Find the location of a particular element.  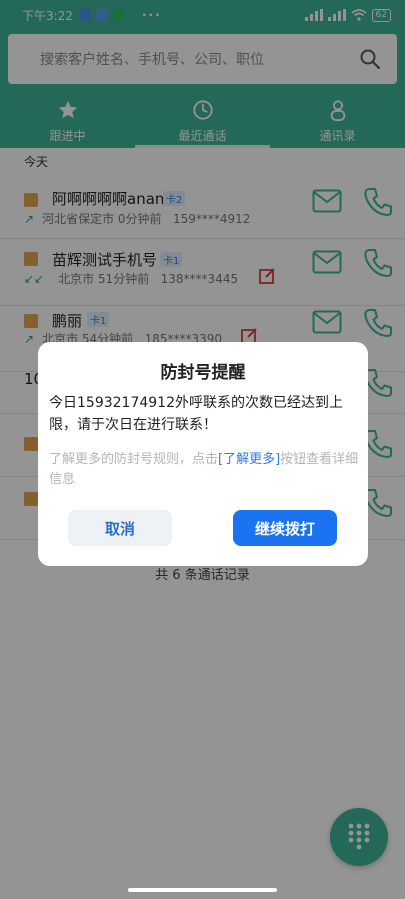

dialog-hint: 了解更多的防封号规则，点击[了解更多]按钮查看详细信息 is located at coordinates (205, 470).